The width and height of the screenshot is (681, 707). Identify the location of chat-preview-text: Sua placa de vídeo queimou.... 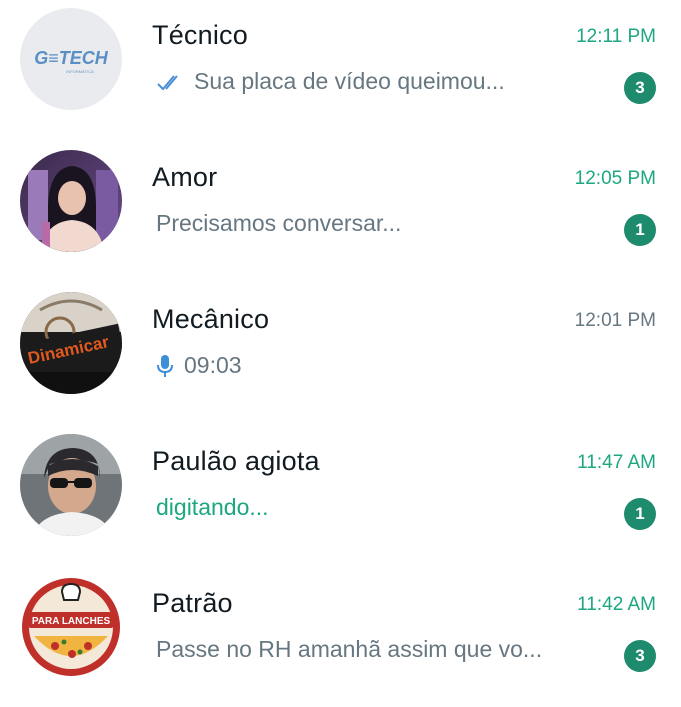
(349, 81).